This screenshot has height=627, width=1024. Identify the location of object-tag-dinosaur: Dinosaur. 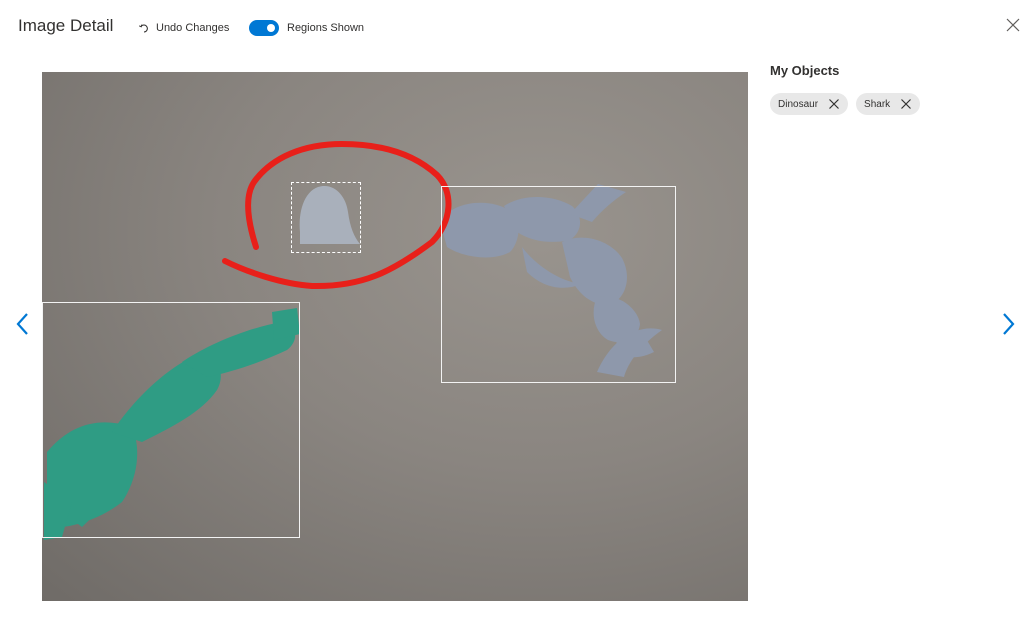
(809, 104).